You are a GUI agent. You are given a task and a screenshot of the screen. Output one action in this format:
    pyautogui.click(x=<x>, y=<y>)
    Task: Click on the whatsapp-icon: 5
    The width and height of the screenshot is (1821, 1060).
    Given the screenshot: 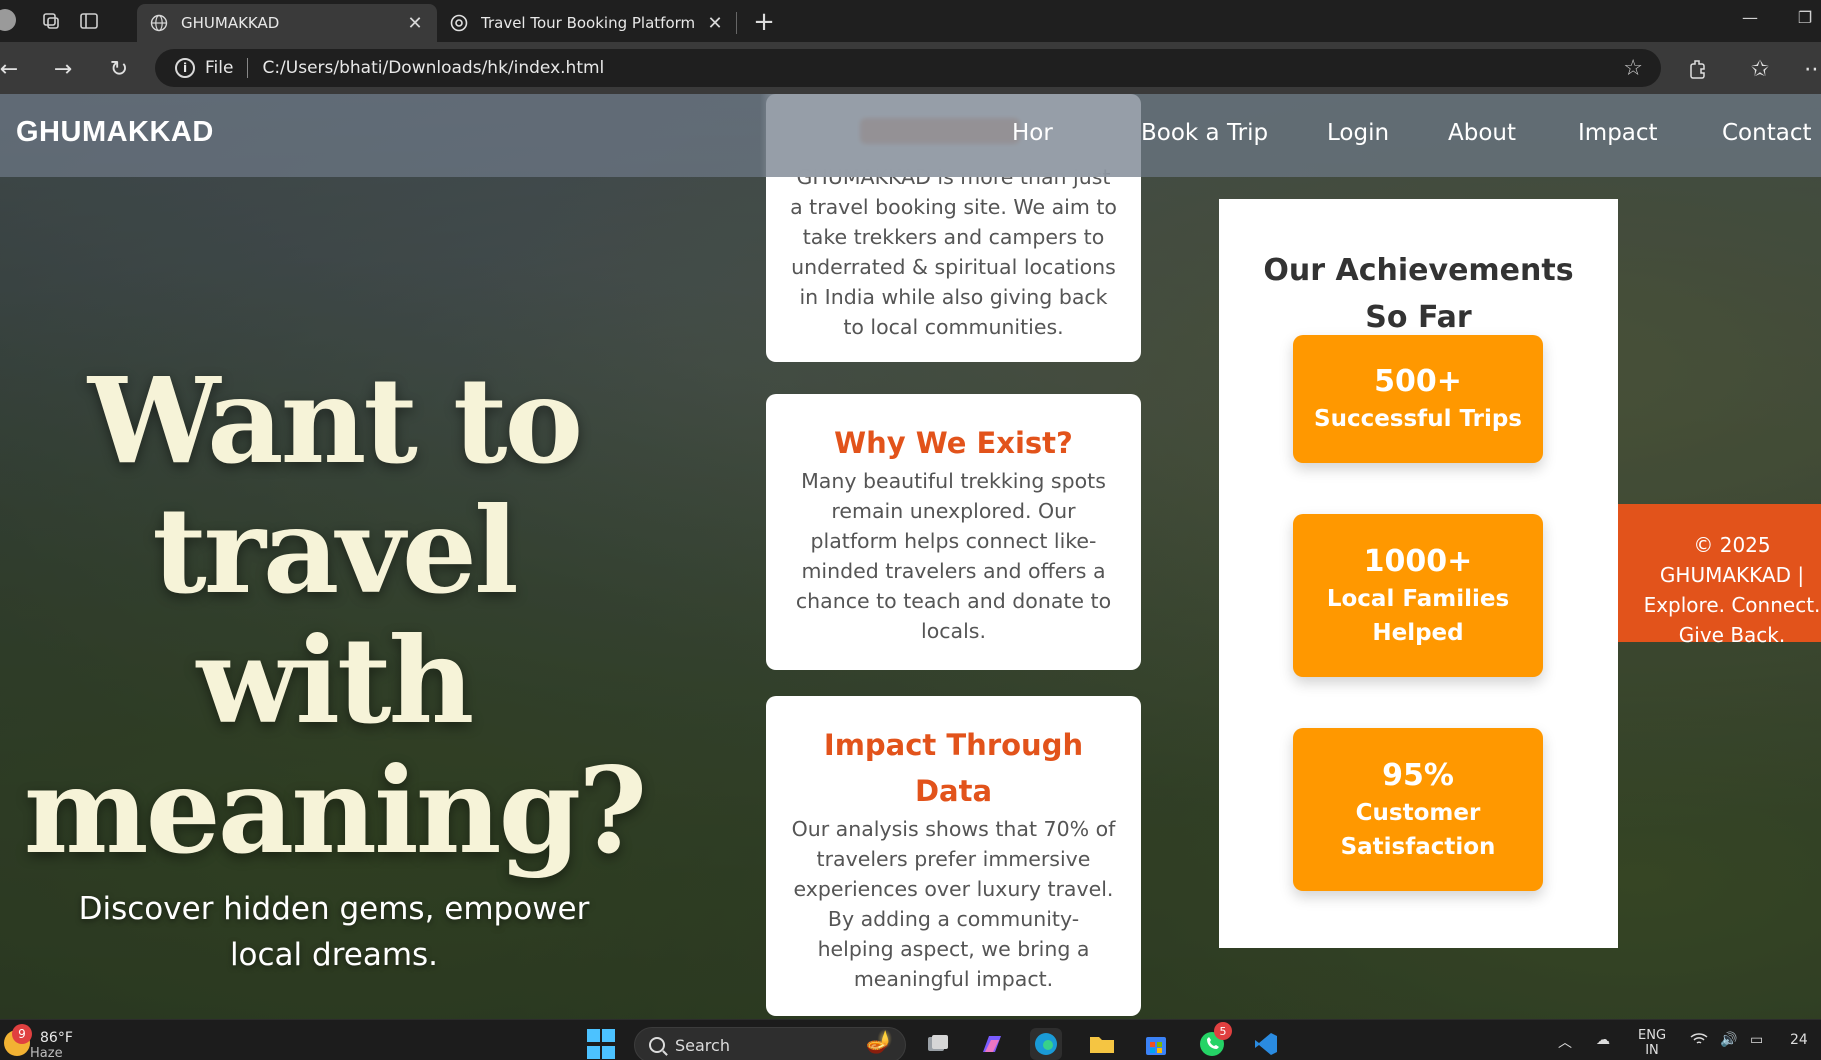 What is the action you would take?
    pyautogui.click(x=1214, y=1041)
    